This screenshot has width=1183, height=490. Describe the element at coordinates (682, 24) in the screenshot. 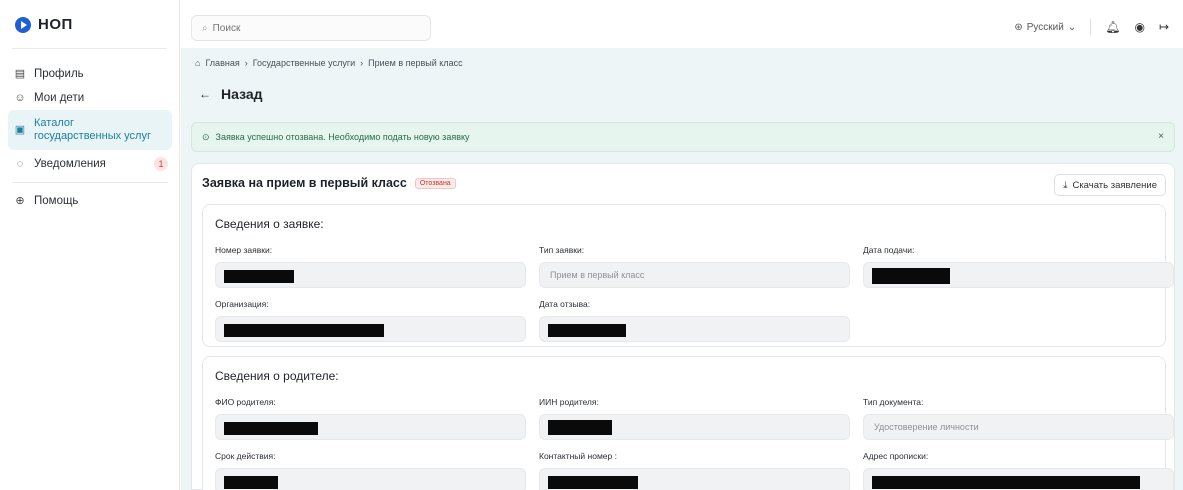

I see `topbar: ⌕ ⊛ Русский ⌄ 🔔︎ ◉ ↦` at that location.